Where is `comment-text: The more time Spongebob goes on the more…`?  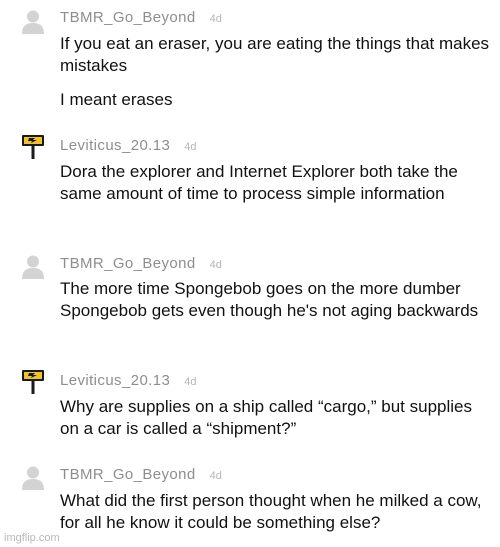
comment-text: The more time Spongebob goes on the more… is located at coordinates (269, 299).